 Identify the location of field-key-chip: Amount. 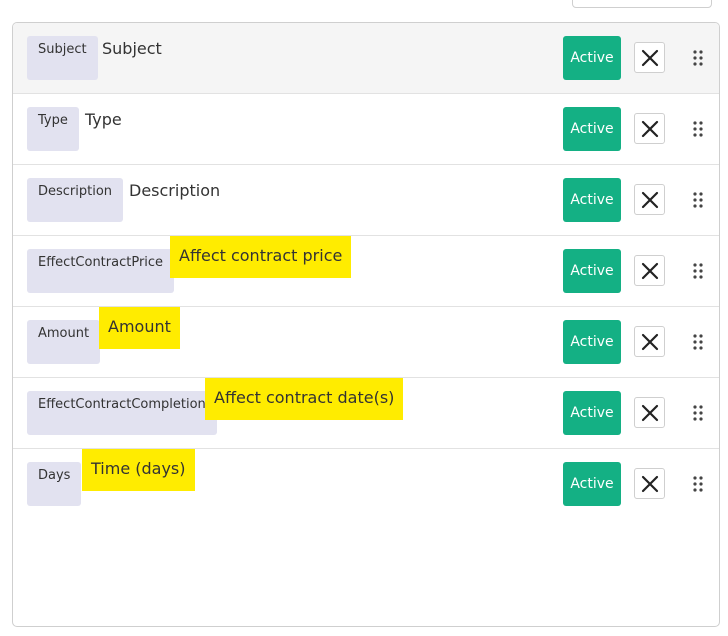
(64, 342).